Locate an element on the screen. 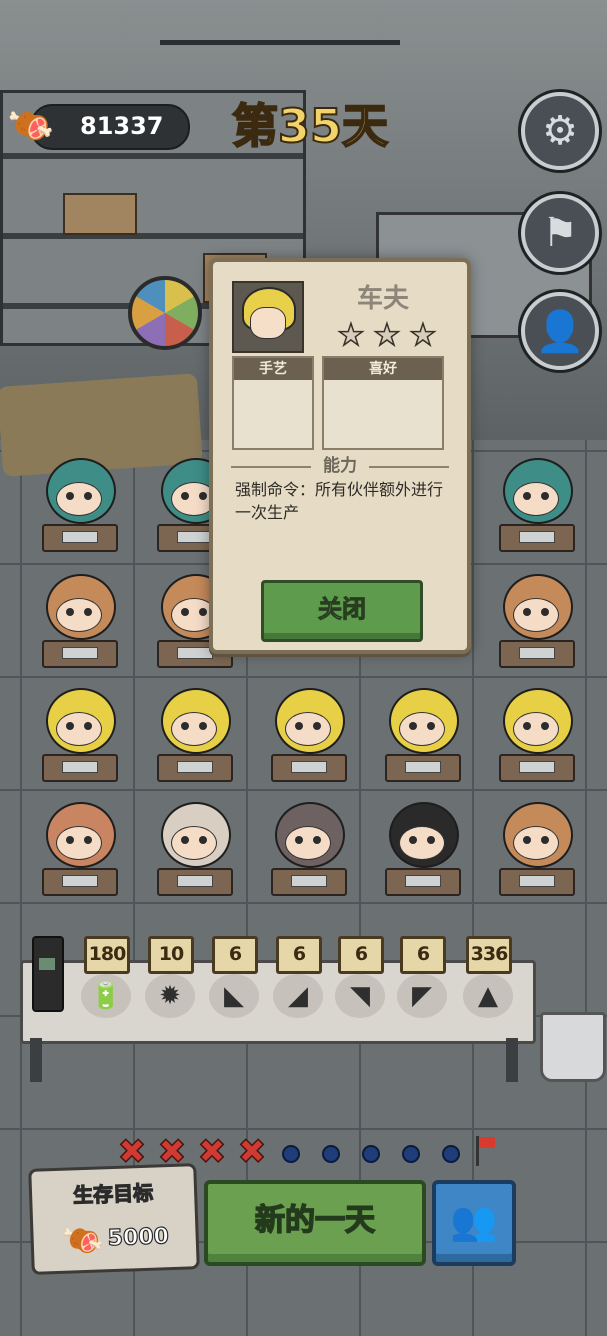  character-name: 车夫 is located at coordinates (382, 299).